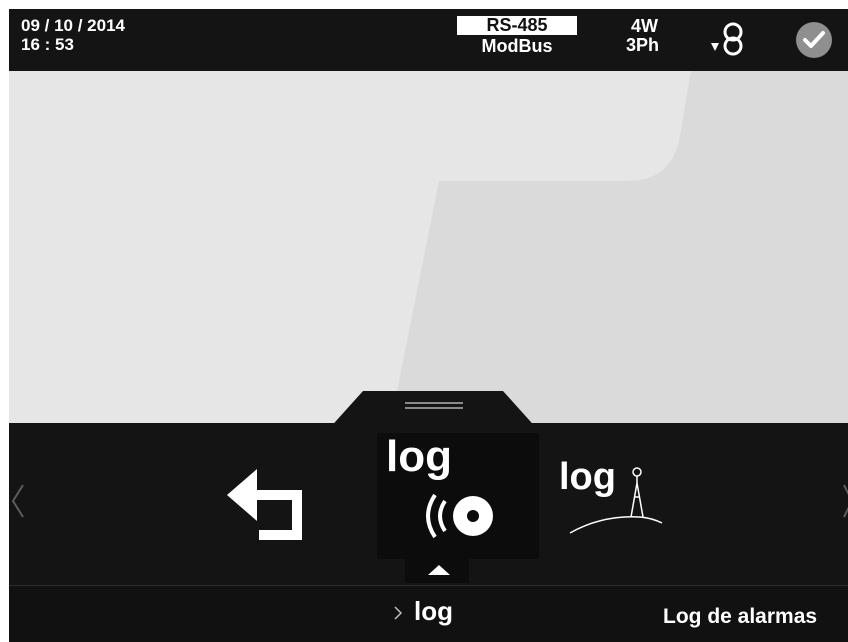 The width and height of the screenshot is (848, 642). What do you see at coordinates (845, 501) in the screenshot?
I see `chevron-right-icon` at bounding box center [845, 501].